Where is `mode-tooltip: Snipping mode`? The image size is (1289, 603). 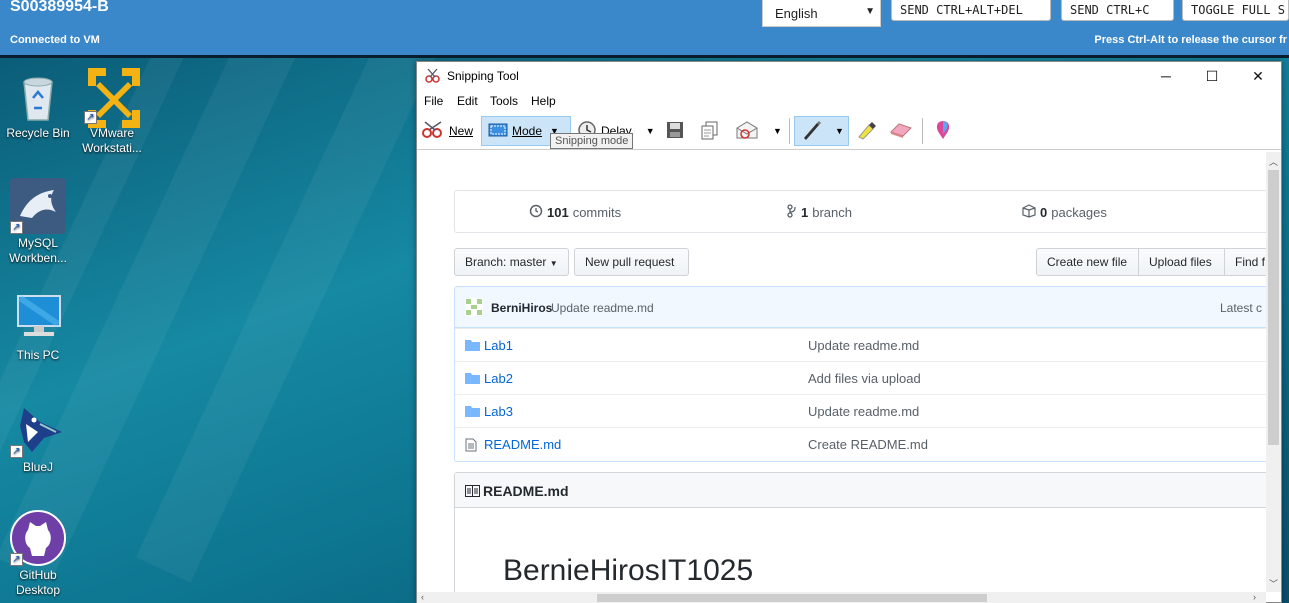 mode-tooltip: Snipping mode is located at coordinates (592, 141).